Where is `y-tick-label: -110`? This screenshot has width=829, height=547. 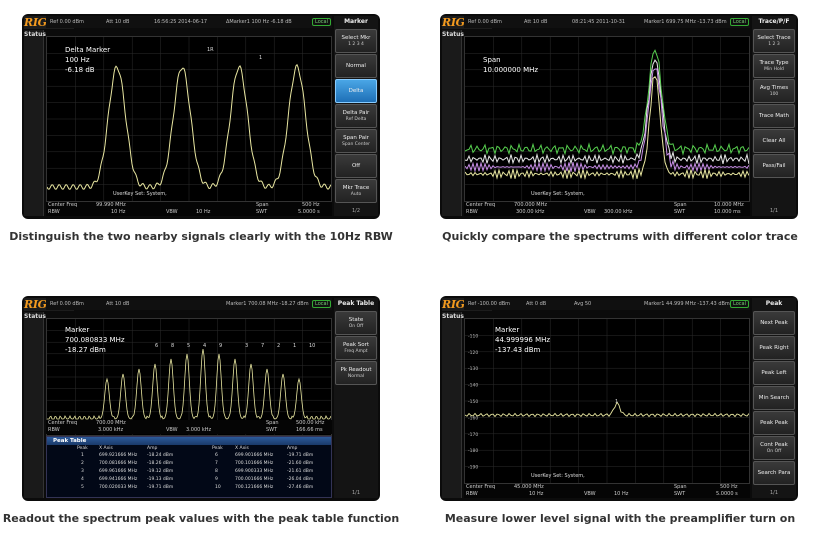
y-tick-label: -110 is located at coordinates (473, 336).